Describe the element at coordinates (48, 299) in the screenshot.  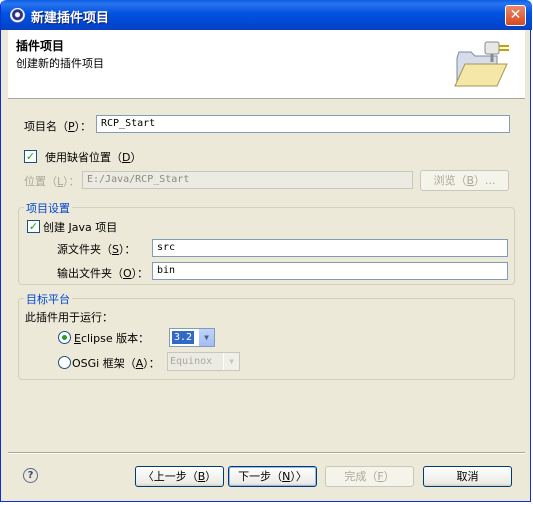
I see `target-platform-title: 目标平台` at that location.